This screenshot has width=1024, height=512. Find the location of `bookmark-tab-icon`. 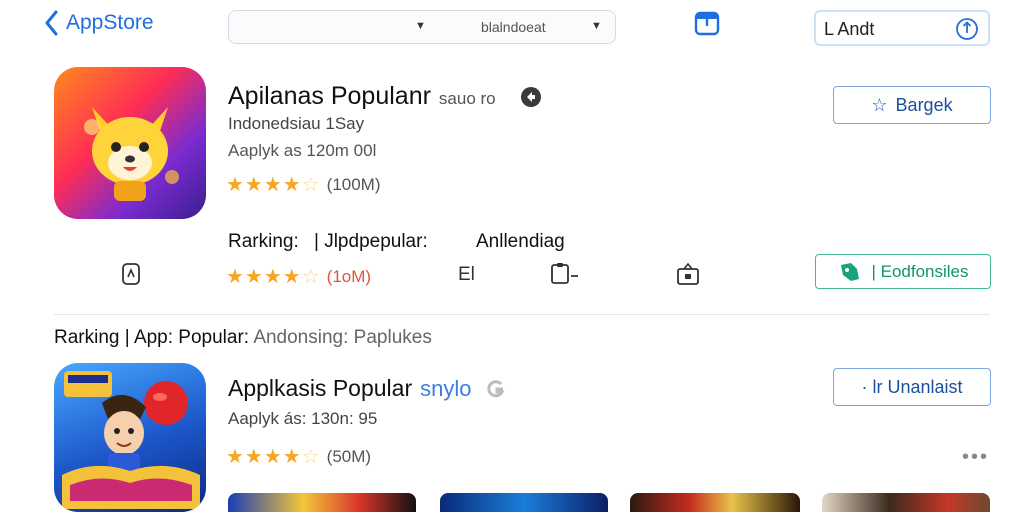

bookmark-tab-icon is located at coordinates (707, 26).